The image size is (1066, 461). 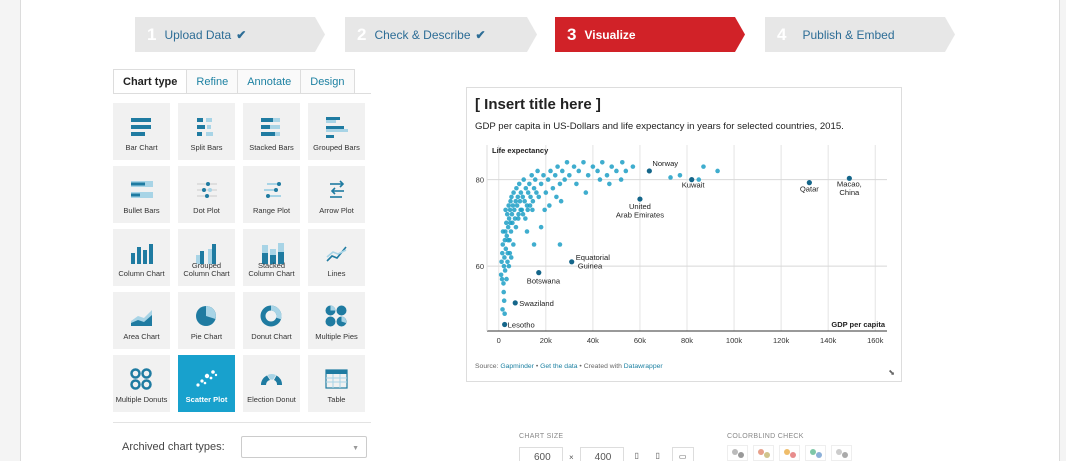 I want to click on chart-type-range-plot: Range Plot, so click(x=271, y=194).